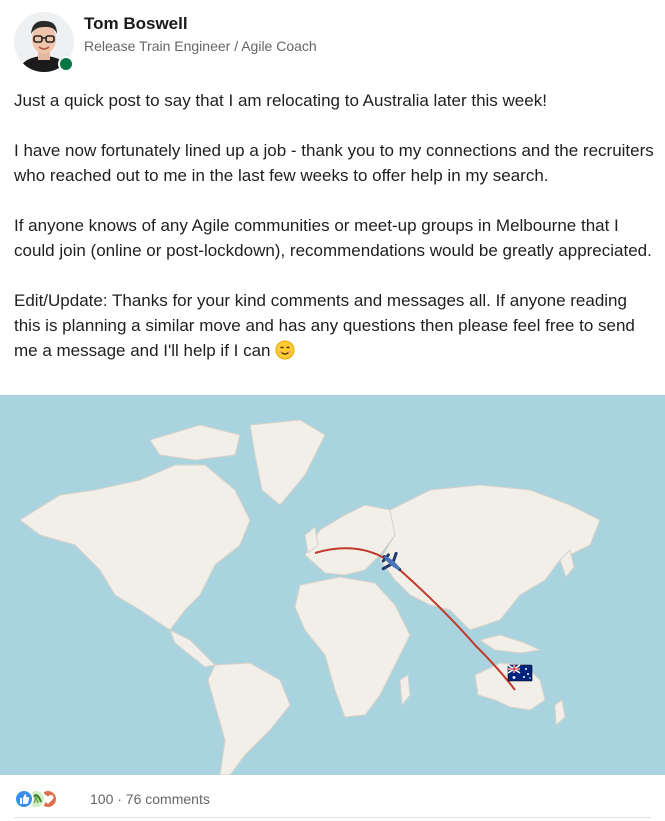  What do you see at coordinates (150, 799) in the screenshot?
I see `reactions-comments-count: 100 · 76 comments` at bounding box center [150, 799].